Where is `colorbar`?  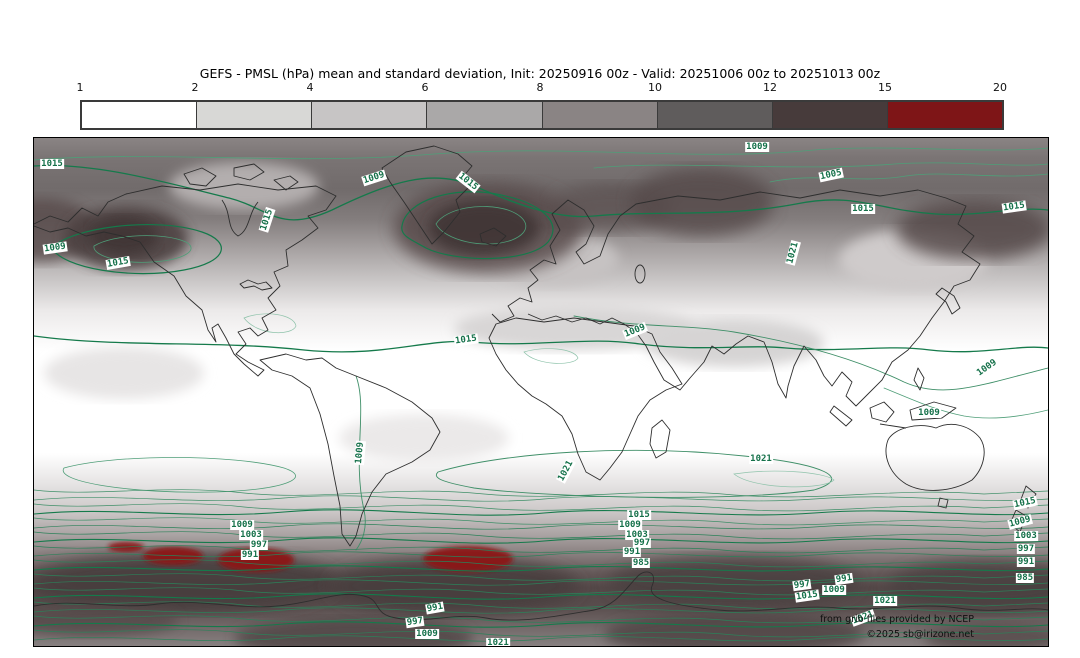 colorbar is located at coordinates (542, 115).